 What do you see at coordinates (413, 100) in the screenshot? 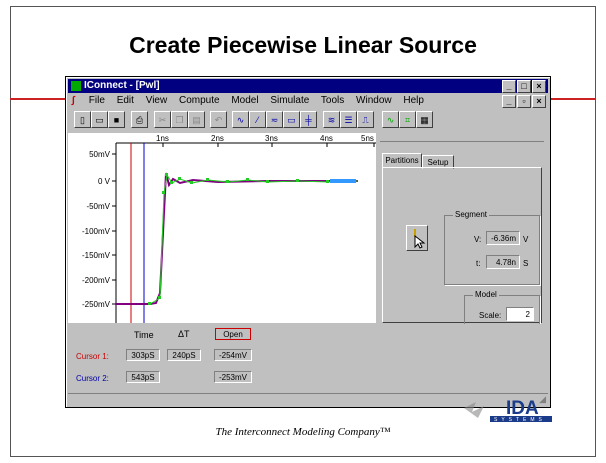
I see `menu-help: Help` at bounding box center [413, 100].